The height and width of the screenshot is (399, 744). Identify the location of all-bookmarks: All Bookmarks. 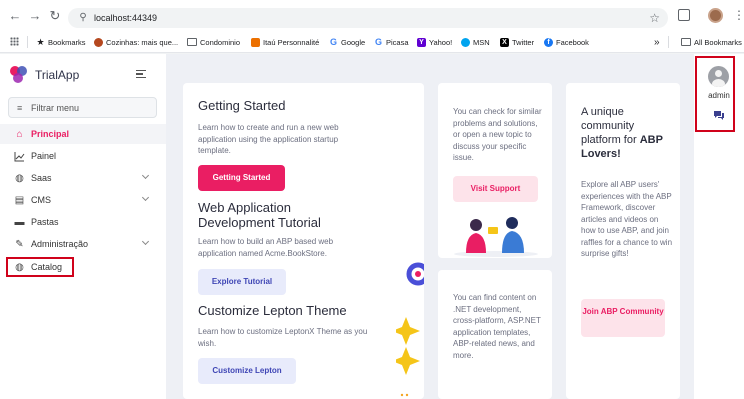
(711, 42).